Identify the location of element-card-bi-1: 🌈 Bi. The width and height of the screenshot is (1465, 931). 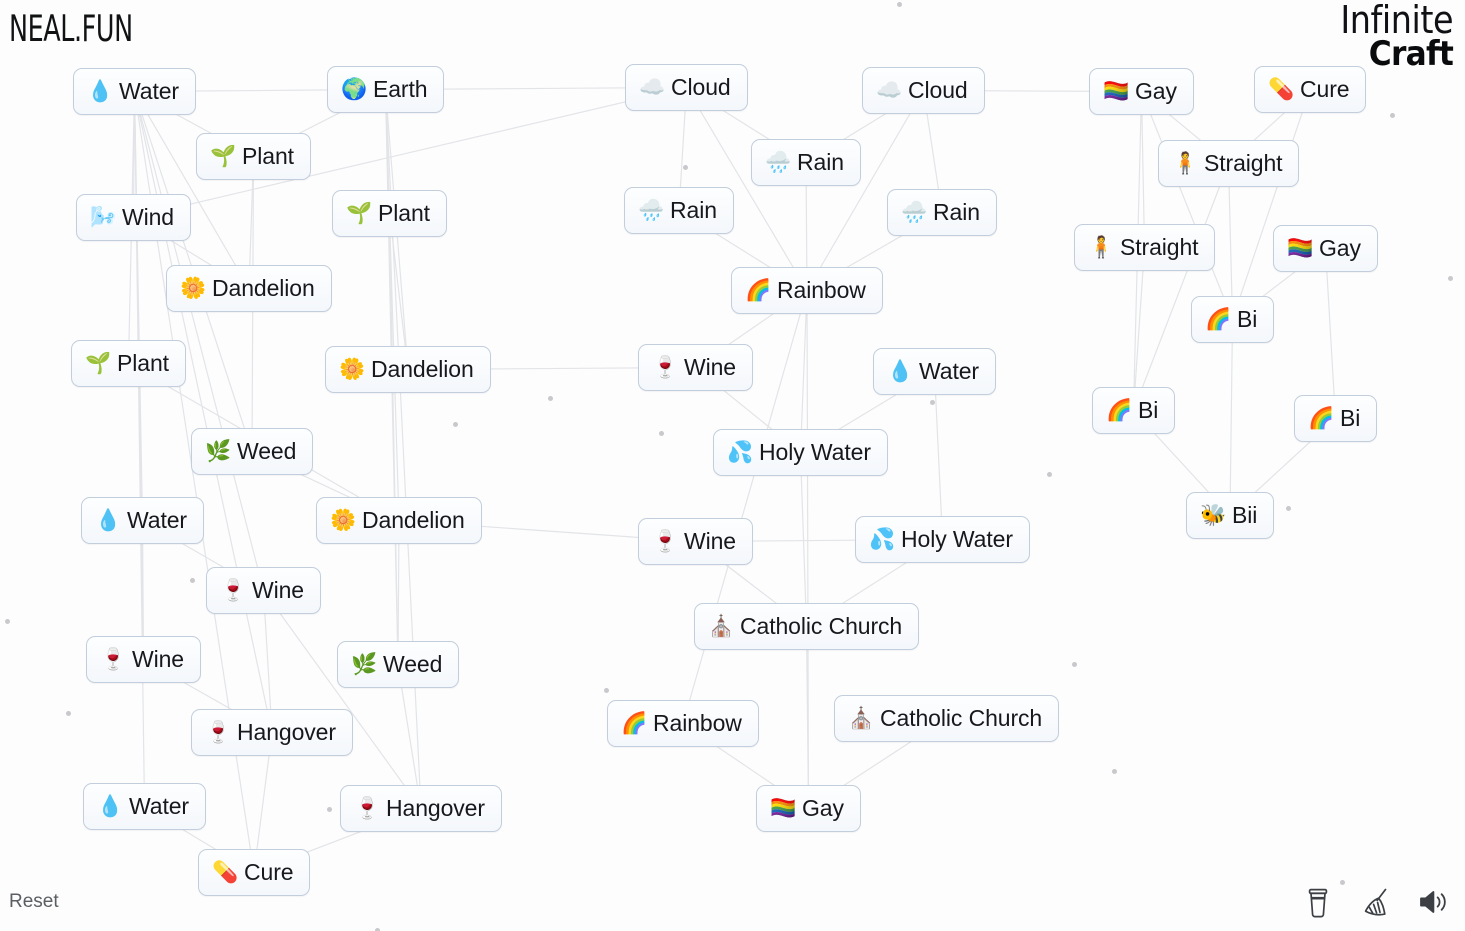
(1233, 319).